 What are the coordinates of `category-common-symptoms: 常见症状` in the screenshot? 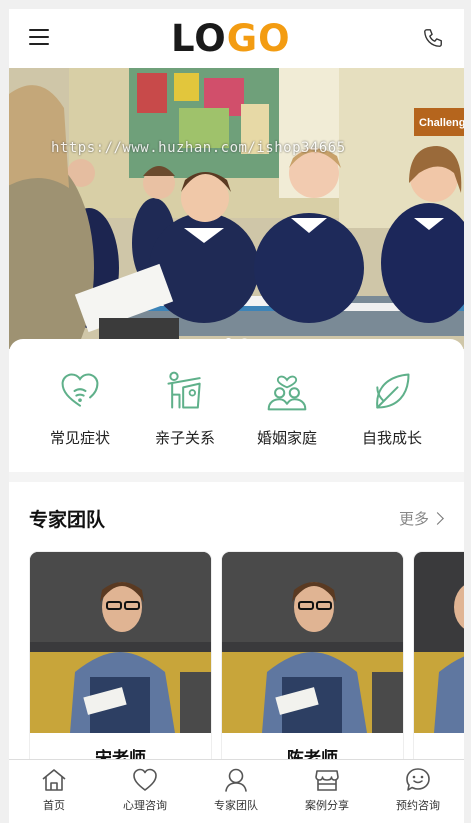 It's located at (80, 408).